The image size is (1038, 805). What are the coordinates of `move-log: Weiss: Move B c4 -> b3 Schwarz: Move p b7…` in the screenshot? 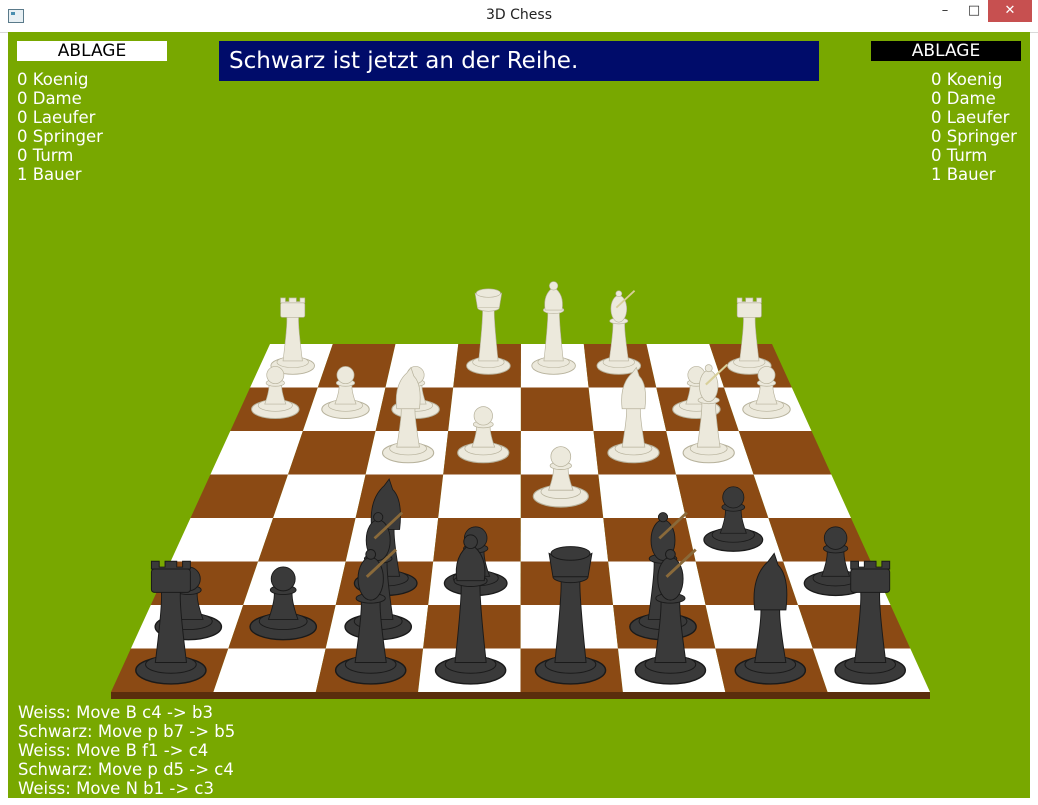 It's located at (126, 750).